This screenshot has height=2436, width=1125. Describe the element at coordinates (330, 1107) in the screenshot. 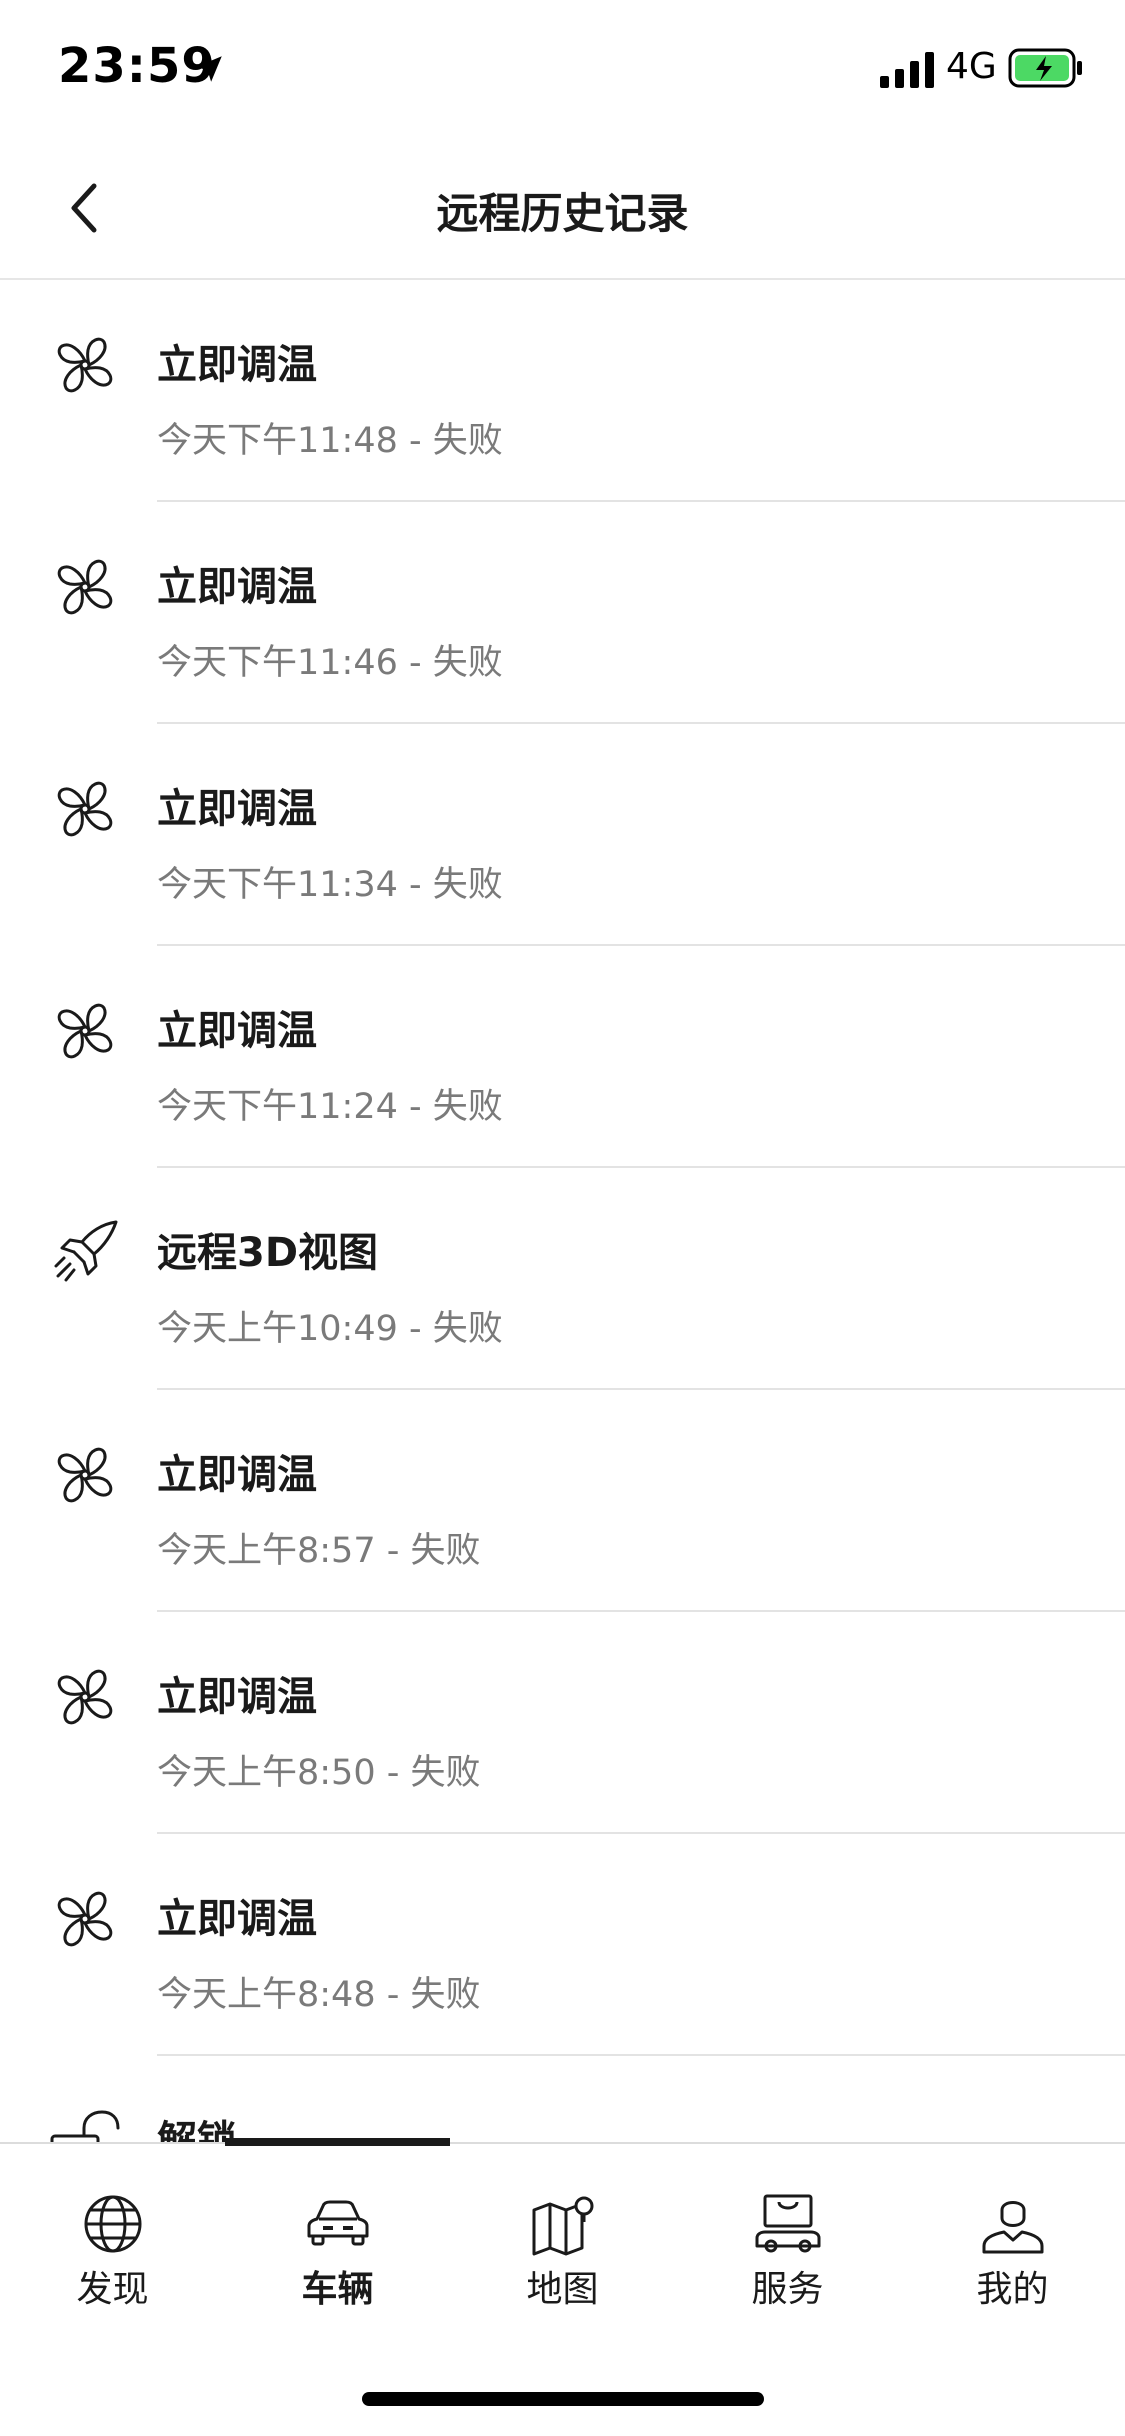

I see `item-subtitle: 今天下午11:24 - 失败` at that location.